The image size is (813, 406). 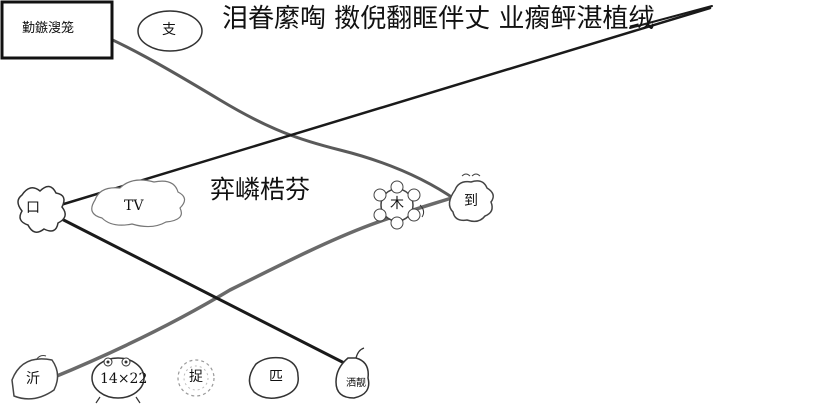 What do you see at coordinates (356, 383) in the screenshot?
I see `bottom-pear-label: 洒靓` at bounding box center [356, 383].